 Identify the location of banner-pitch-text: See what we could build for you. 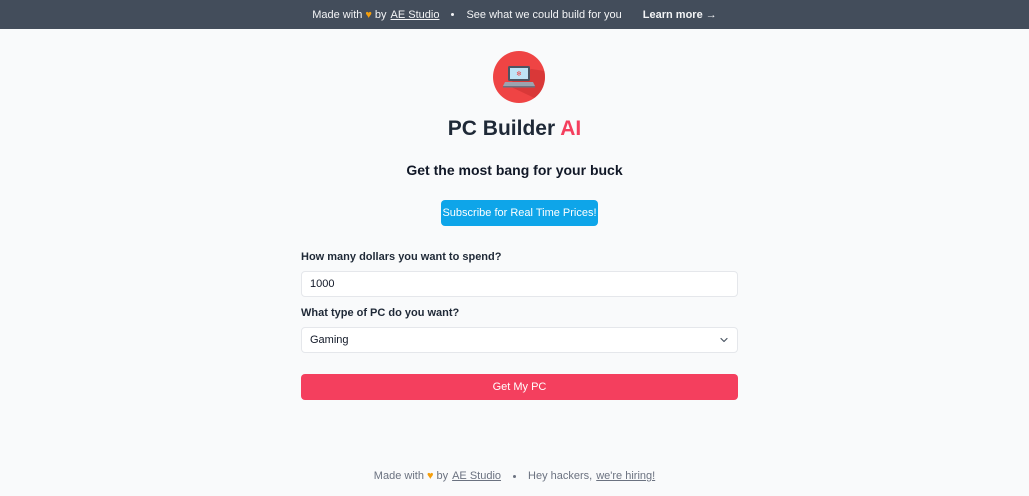
(544, 14).